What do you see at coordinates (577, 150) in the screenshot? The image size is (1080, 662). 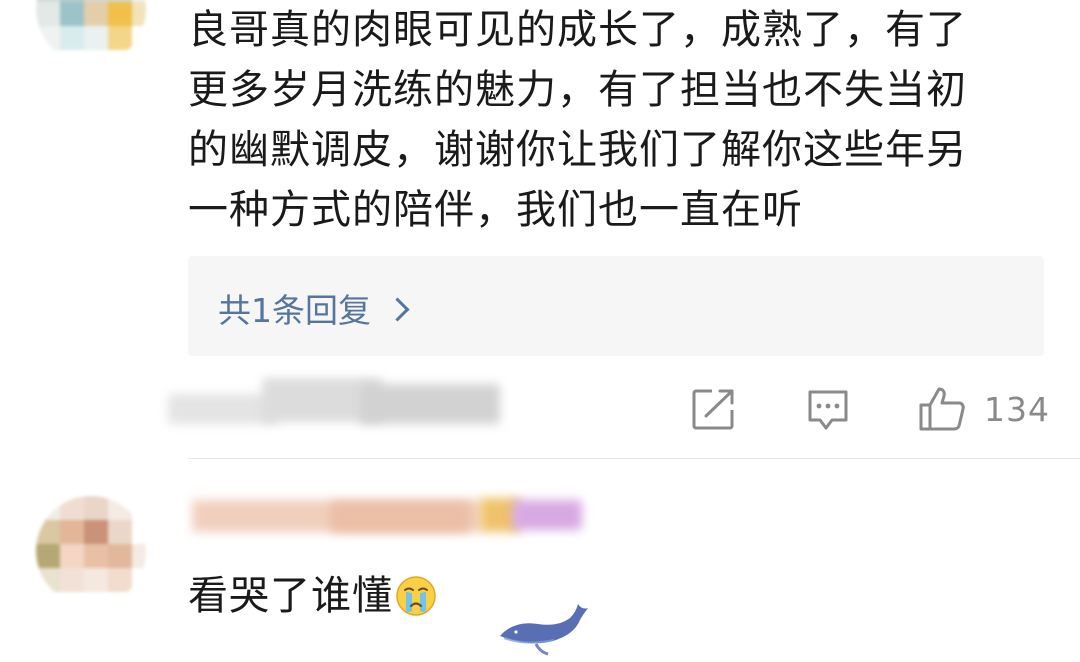 I see `comment-line: 的幽默调皮，谢谢你让我们了解你这些年另` at bounding box center [577, 150].